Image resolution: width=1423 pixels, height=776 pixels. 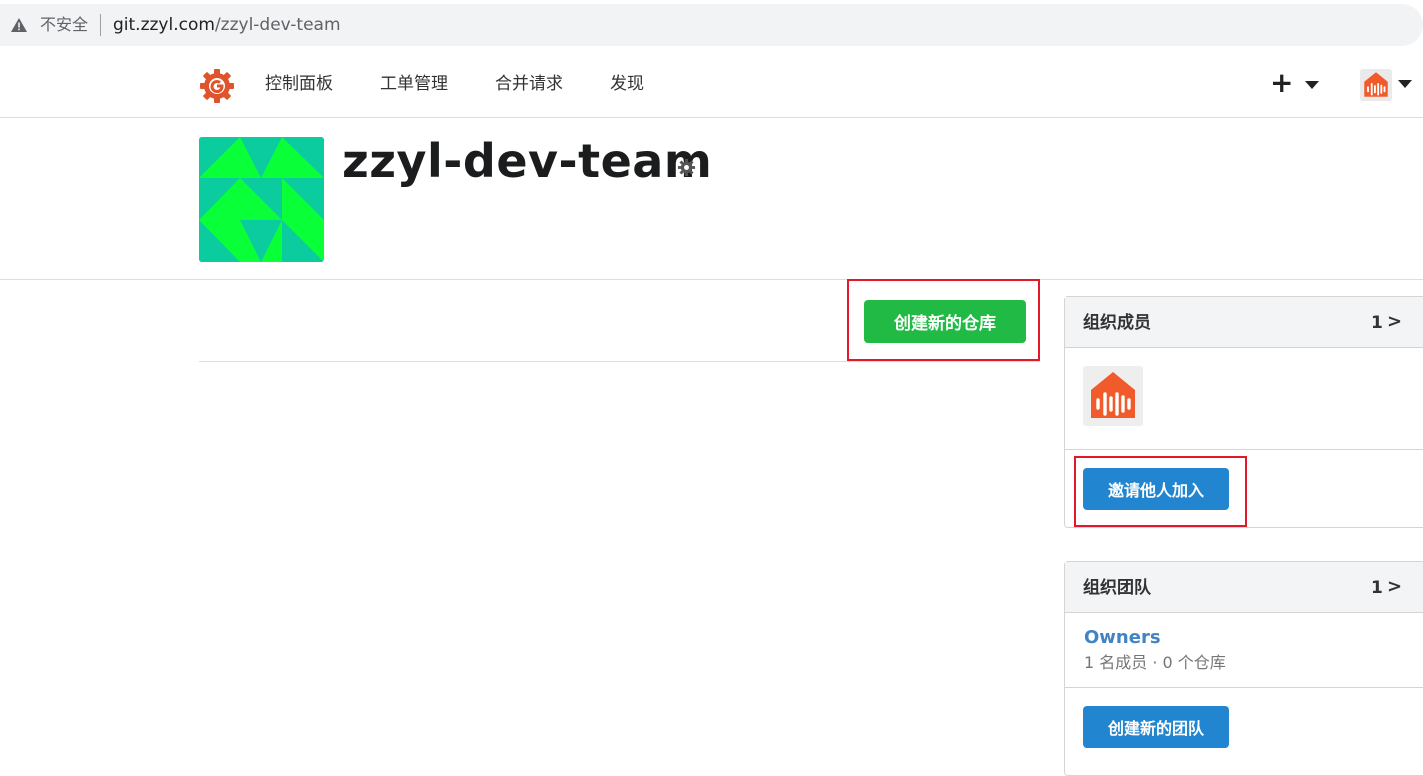 I want to click on header-divider, so click(x=711, y=279).